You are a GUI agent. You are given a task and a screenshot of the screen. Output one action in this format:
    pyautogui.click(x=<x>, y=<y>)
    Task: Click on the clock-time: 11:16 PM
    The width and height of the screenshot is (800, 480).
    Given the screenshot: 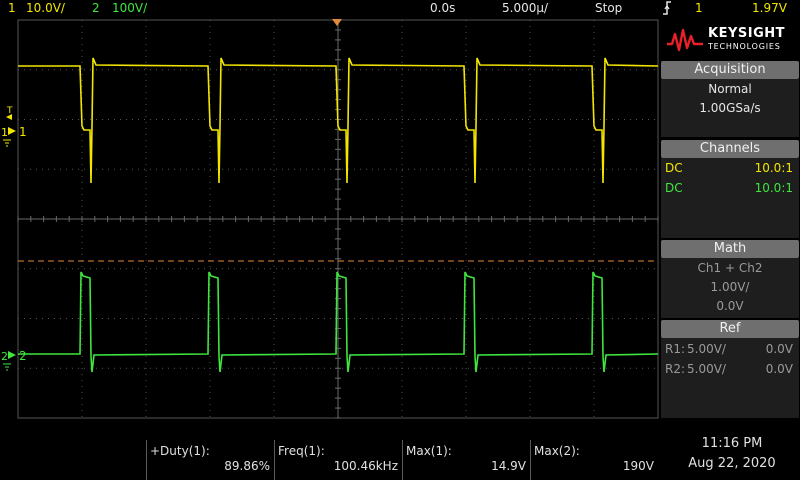 What is the action you would take?
    pyautogui.click(x=732, y=443)
    